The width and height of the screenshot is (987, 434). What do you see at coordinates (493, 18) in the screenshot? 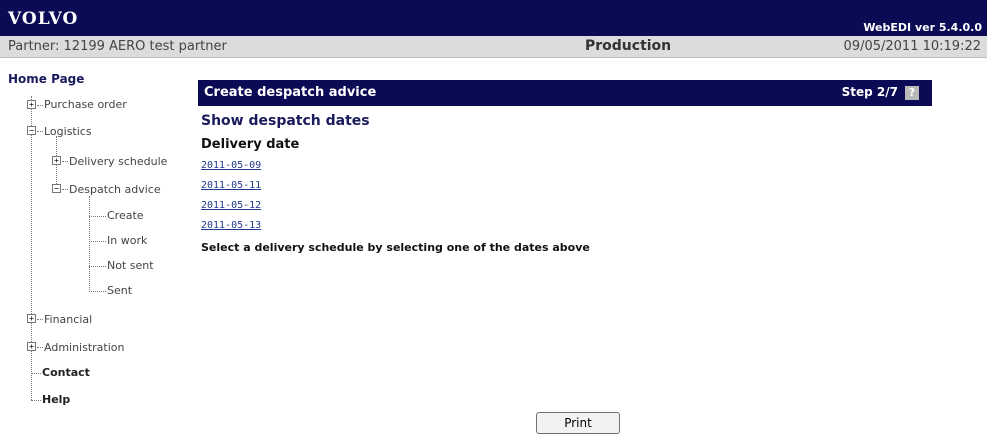
I see `top-header: VOLVO WebEDI ver 5.4.0.0` at bounding box center [493, 18].